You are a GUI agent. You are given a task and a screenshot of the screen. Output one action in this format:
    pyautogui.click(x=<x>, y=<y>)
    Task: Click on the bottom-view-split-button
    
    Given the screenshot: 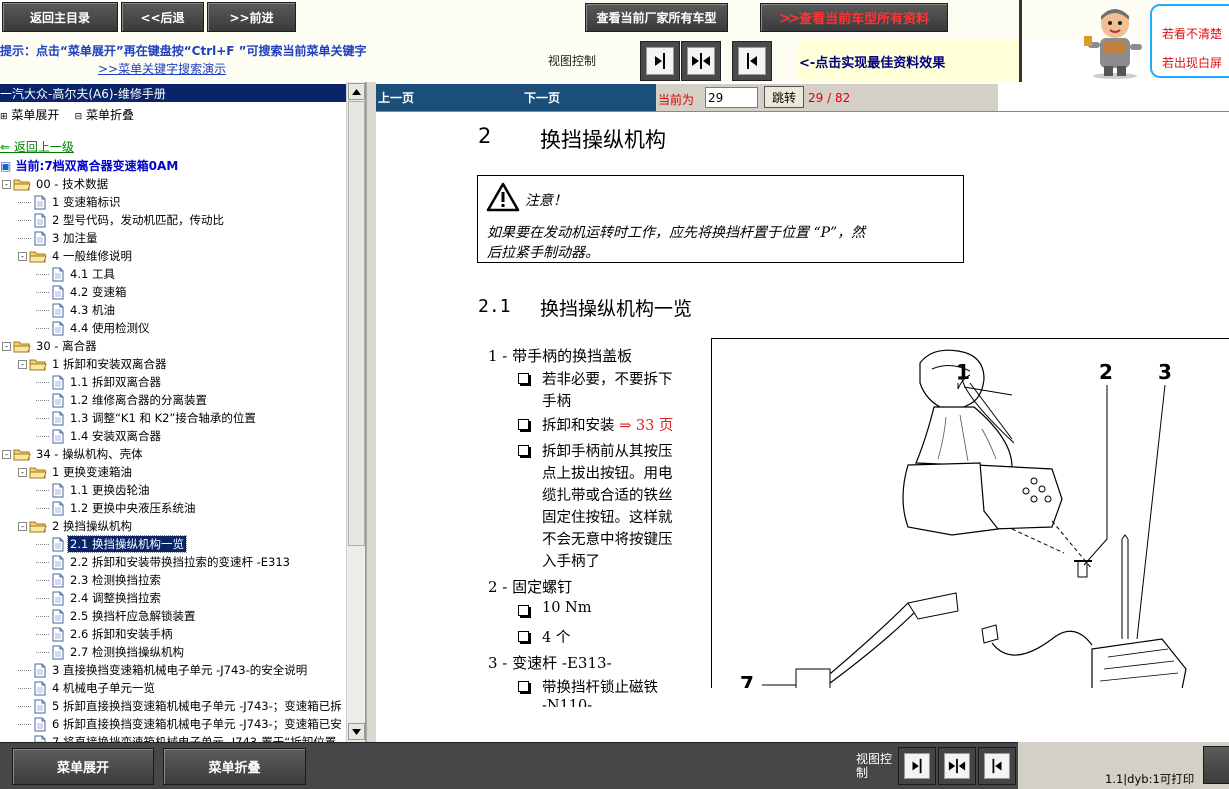 What is the action you would take?
    pyautogui.click(x=957, y=766)
    